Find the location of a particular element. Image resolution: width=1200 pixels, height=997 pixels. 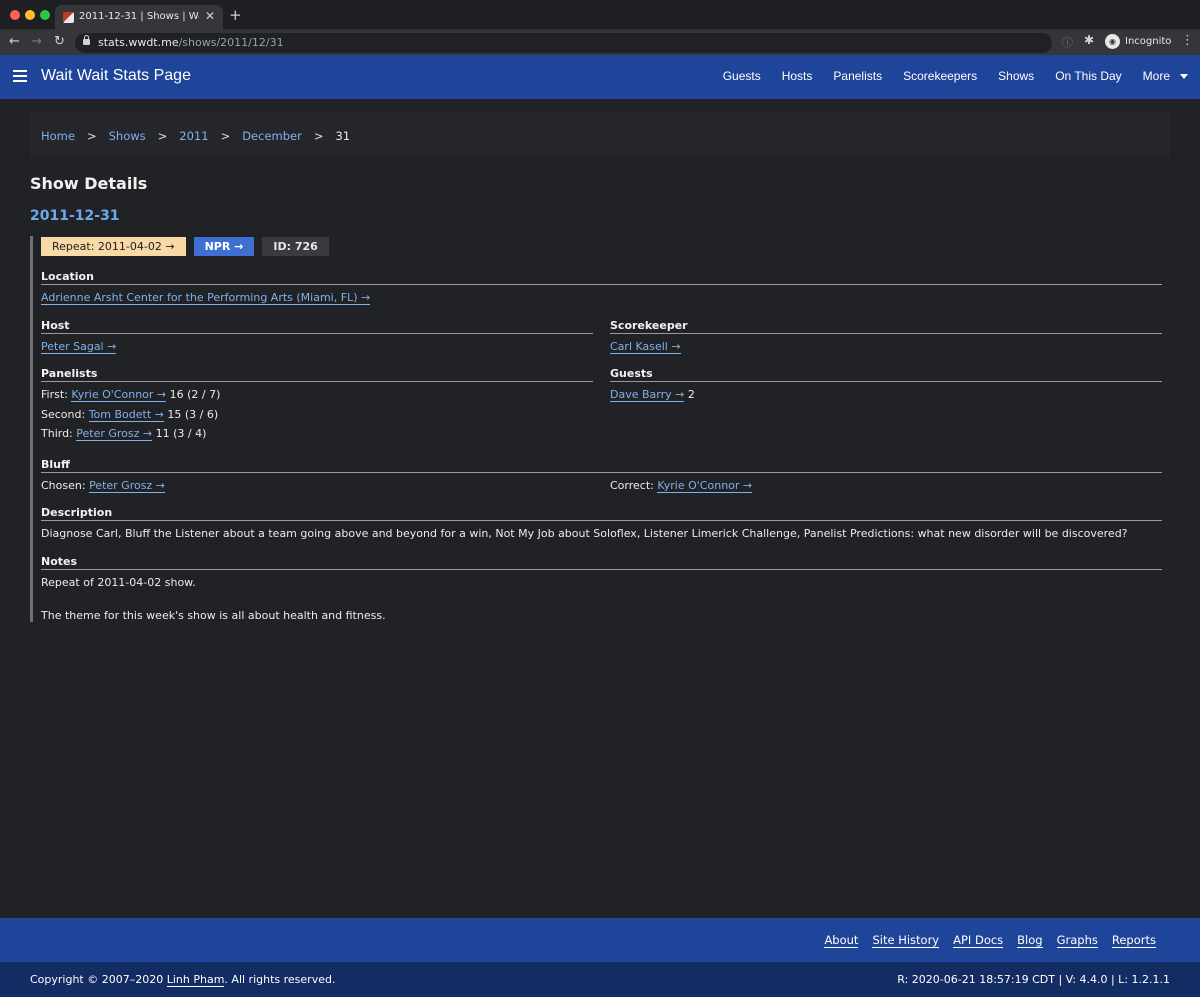

panelist-row: Third: Peter Grosz → 11 (3 / 4) is located at coordinates (317, 434).